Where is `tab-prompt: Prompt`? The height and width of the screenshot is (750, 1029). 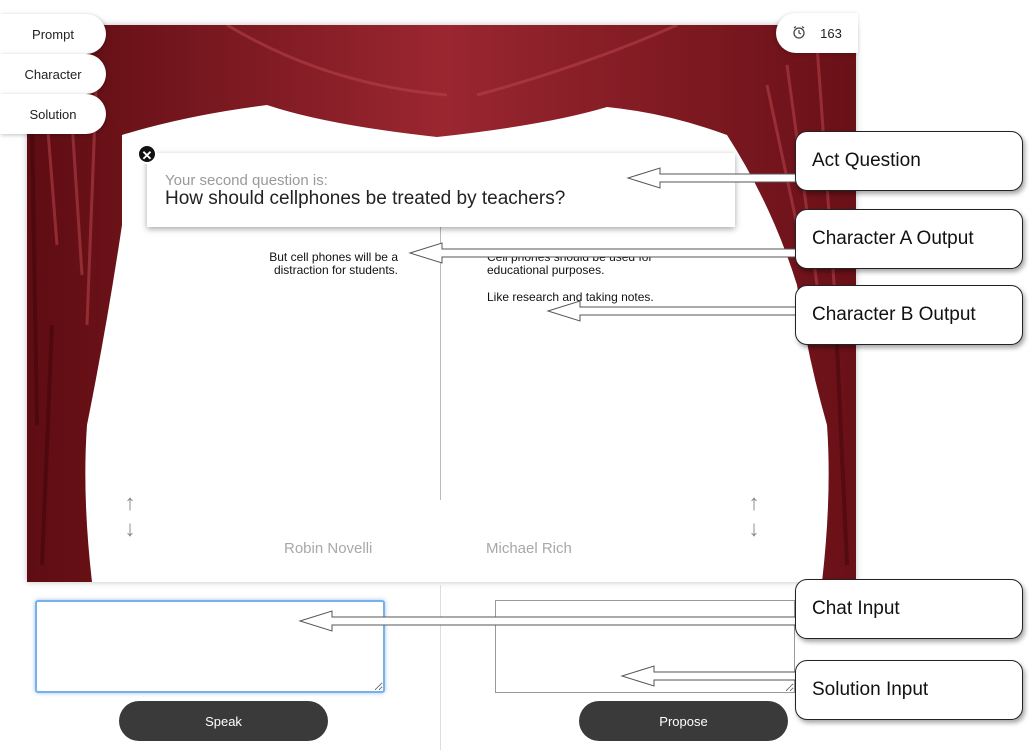 tab-prompt: Prompt is located at coordinates (53, 34).